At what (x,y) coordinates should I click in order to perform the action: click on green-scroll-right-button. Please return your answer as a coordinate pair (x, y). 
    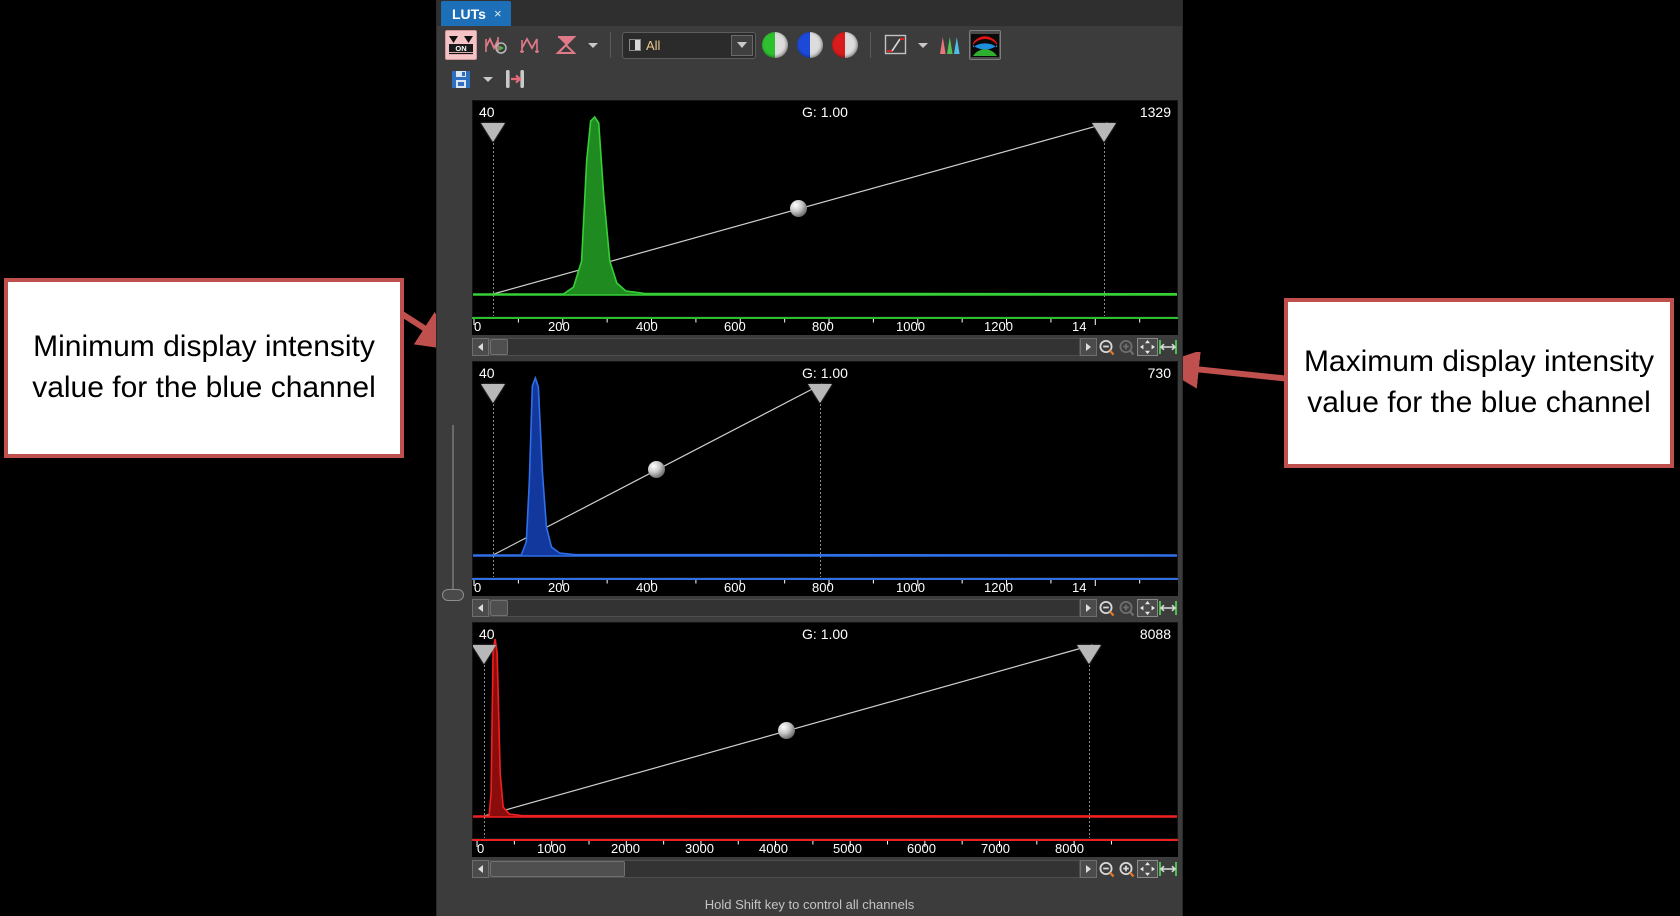
    Looking at the image, I should click on (1088, 347).